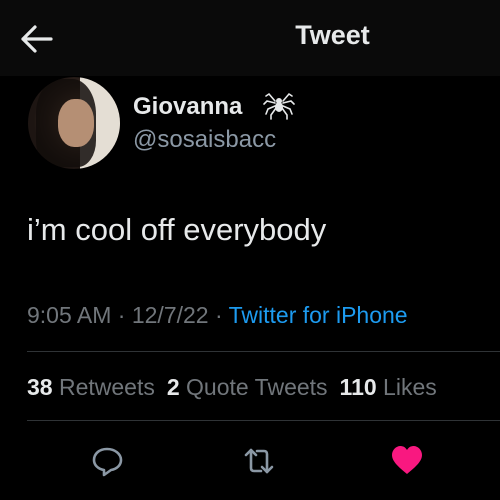  I want to click on retweet-button, so click(259, 461).